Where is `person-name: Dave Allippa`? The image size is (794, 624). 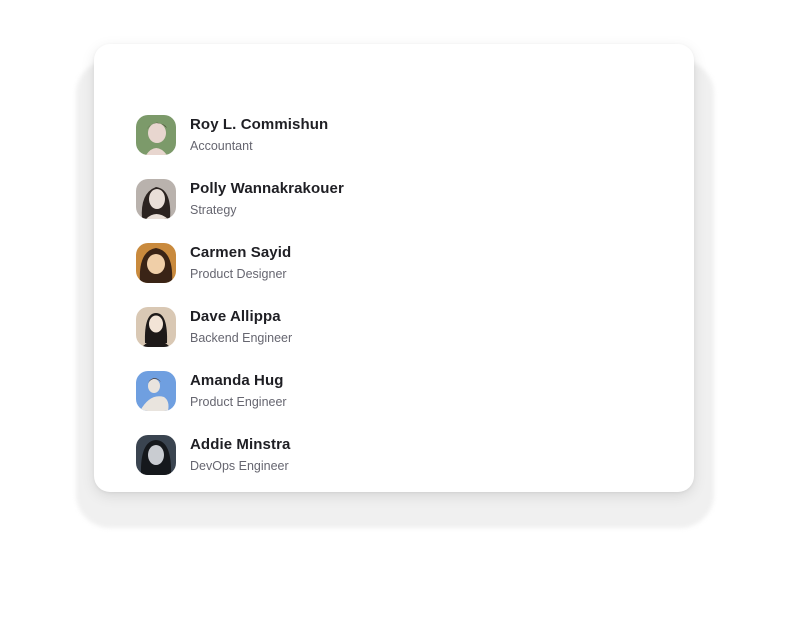 person-name: Dave Allippa is located at coordinates (235, 316).